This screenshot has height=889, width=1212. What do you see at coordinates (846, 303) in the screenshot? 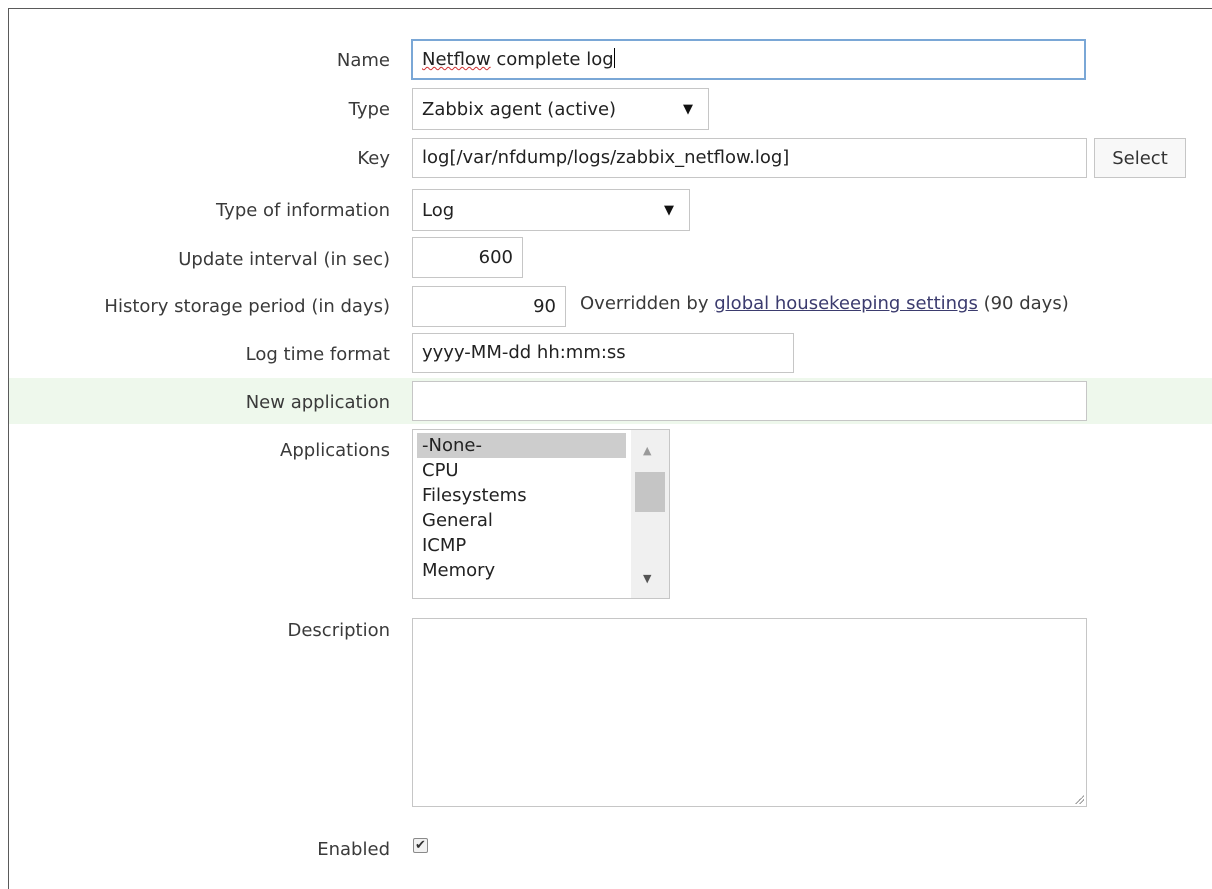
I see `global-housekeeping-link: global housekeeping settings` at bounding box center [846, 303].